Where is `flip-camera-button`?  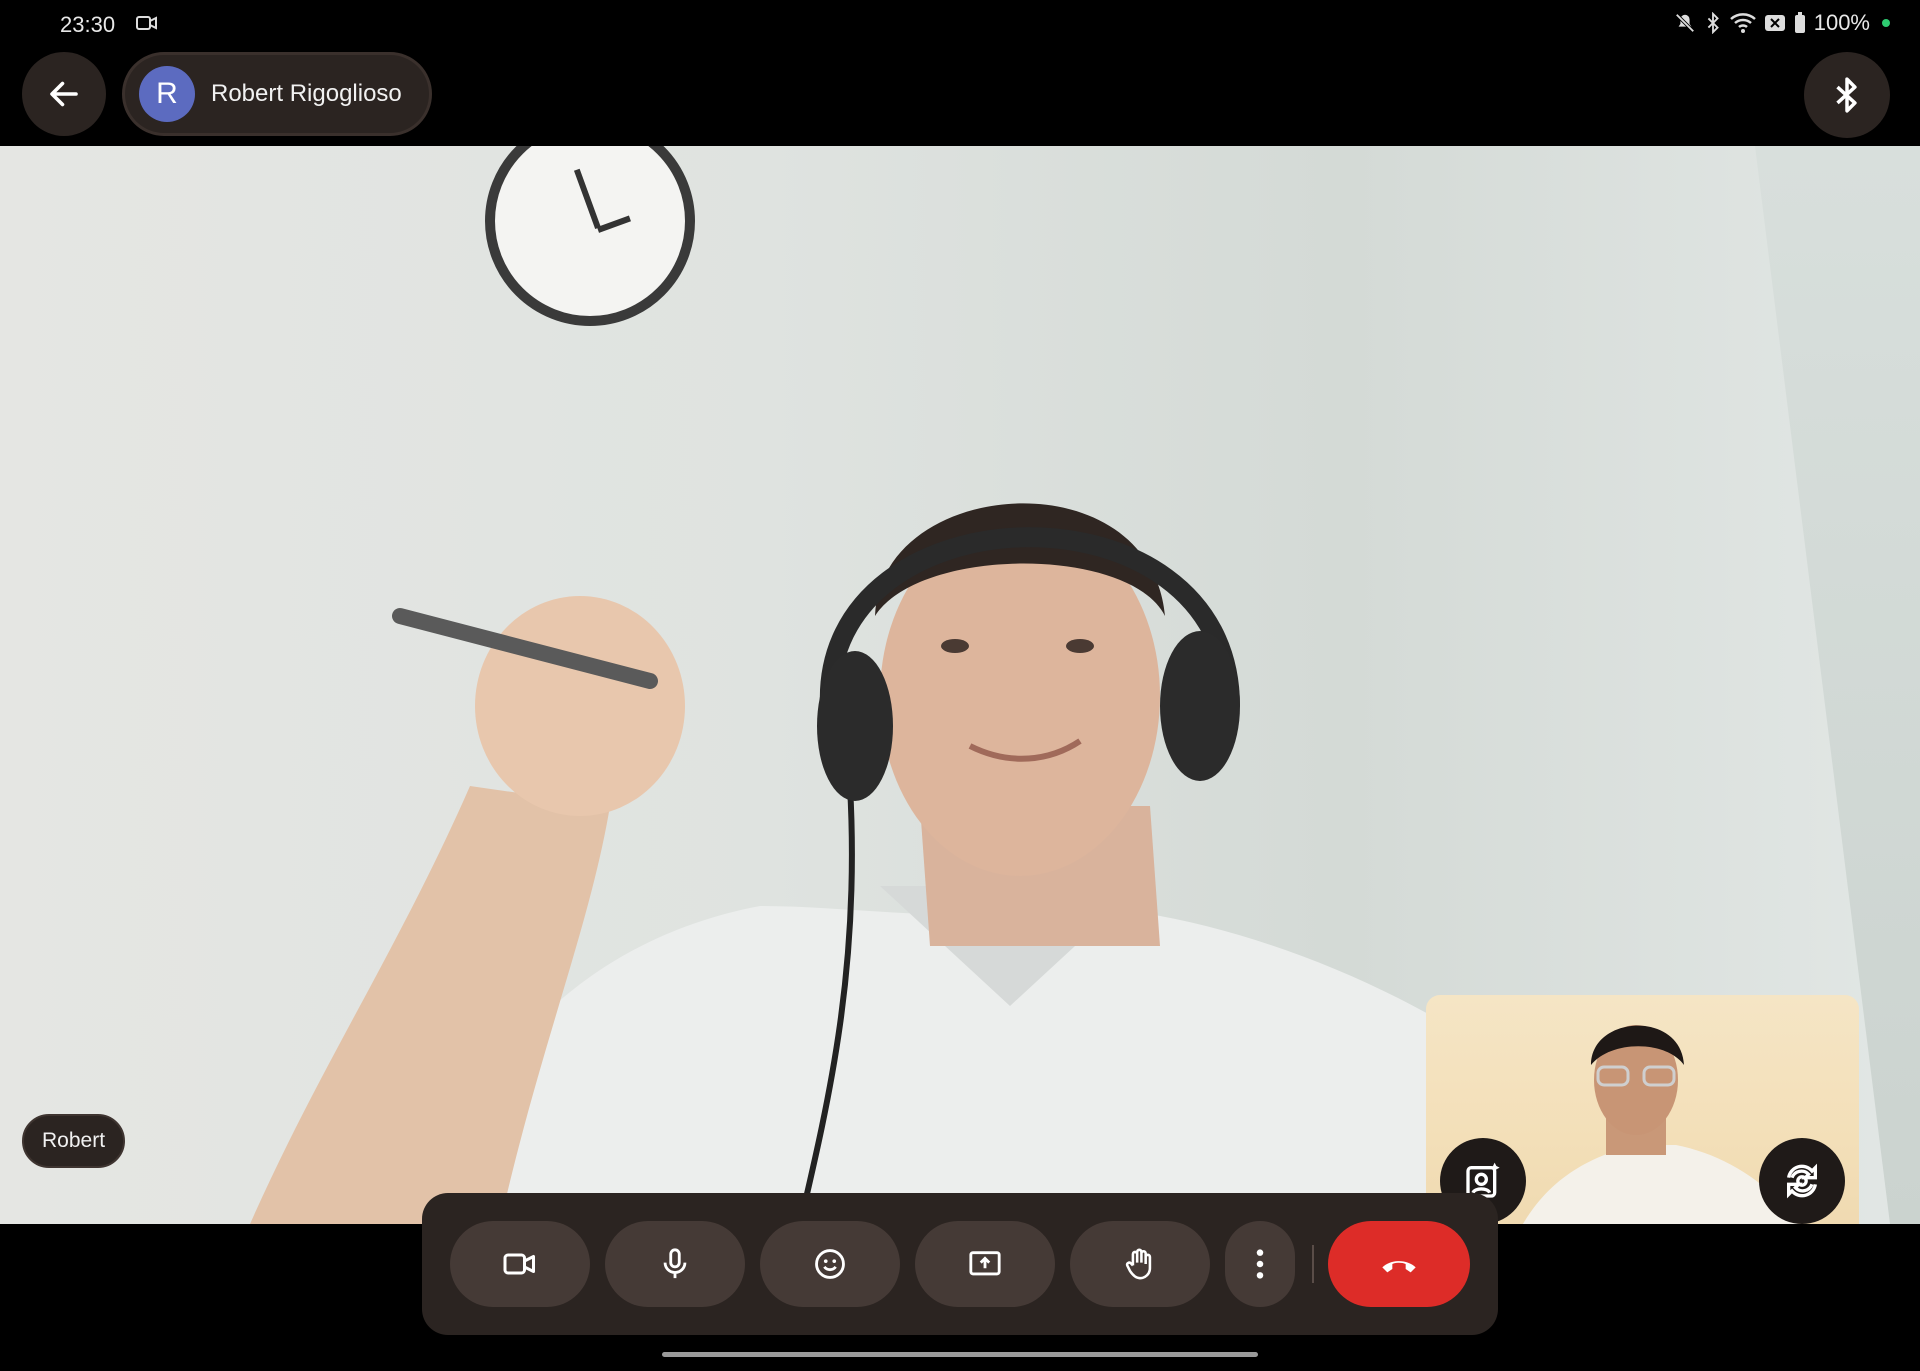
flip-camera-button is located at coordinates (1802, 1181).